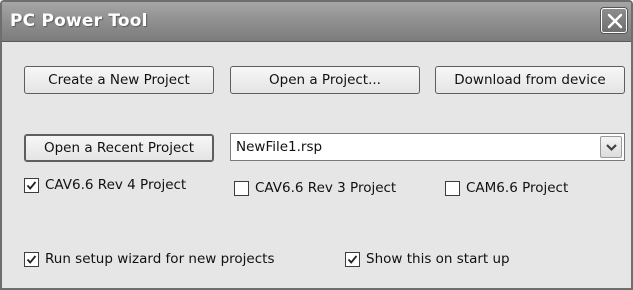 The width and height of the screenshot is (633, 290). I want to click on open-recent-project-button: Open a Recent Project, so click(119, 148).